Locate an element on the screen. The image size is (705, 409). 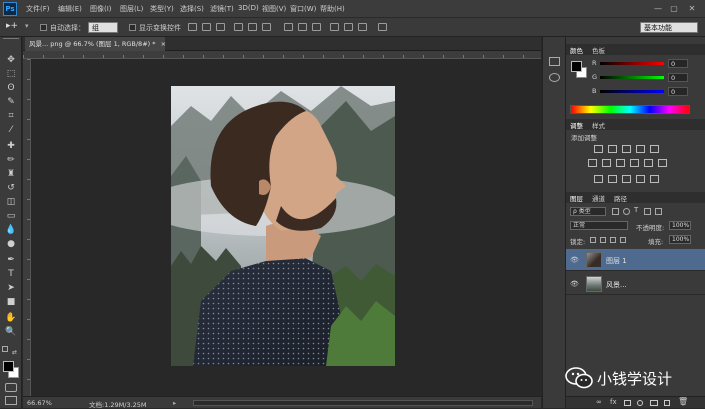
lock-position-icon is located at coordinates (613, 240).